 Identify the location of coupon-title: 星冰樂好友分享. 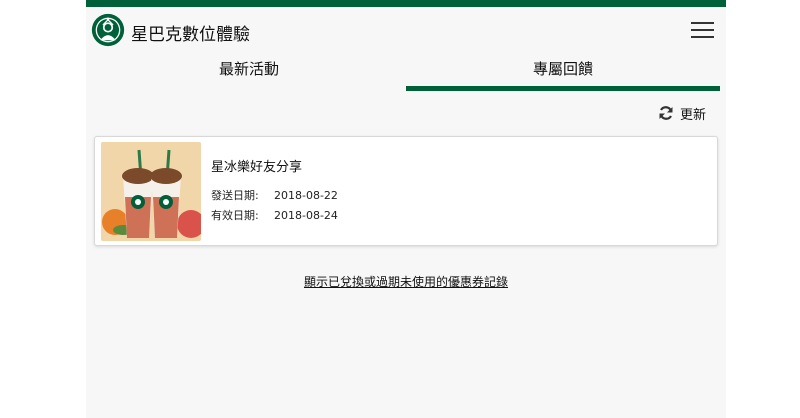
(257, 167).